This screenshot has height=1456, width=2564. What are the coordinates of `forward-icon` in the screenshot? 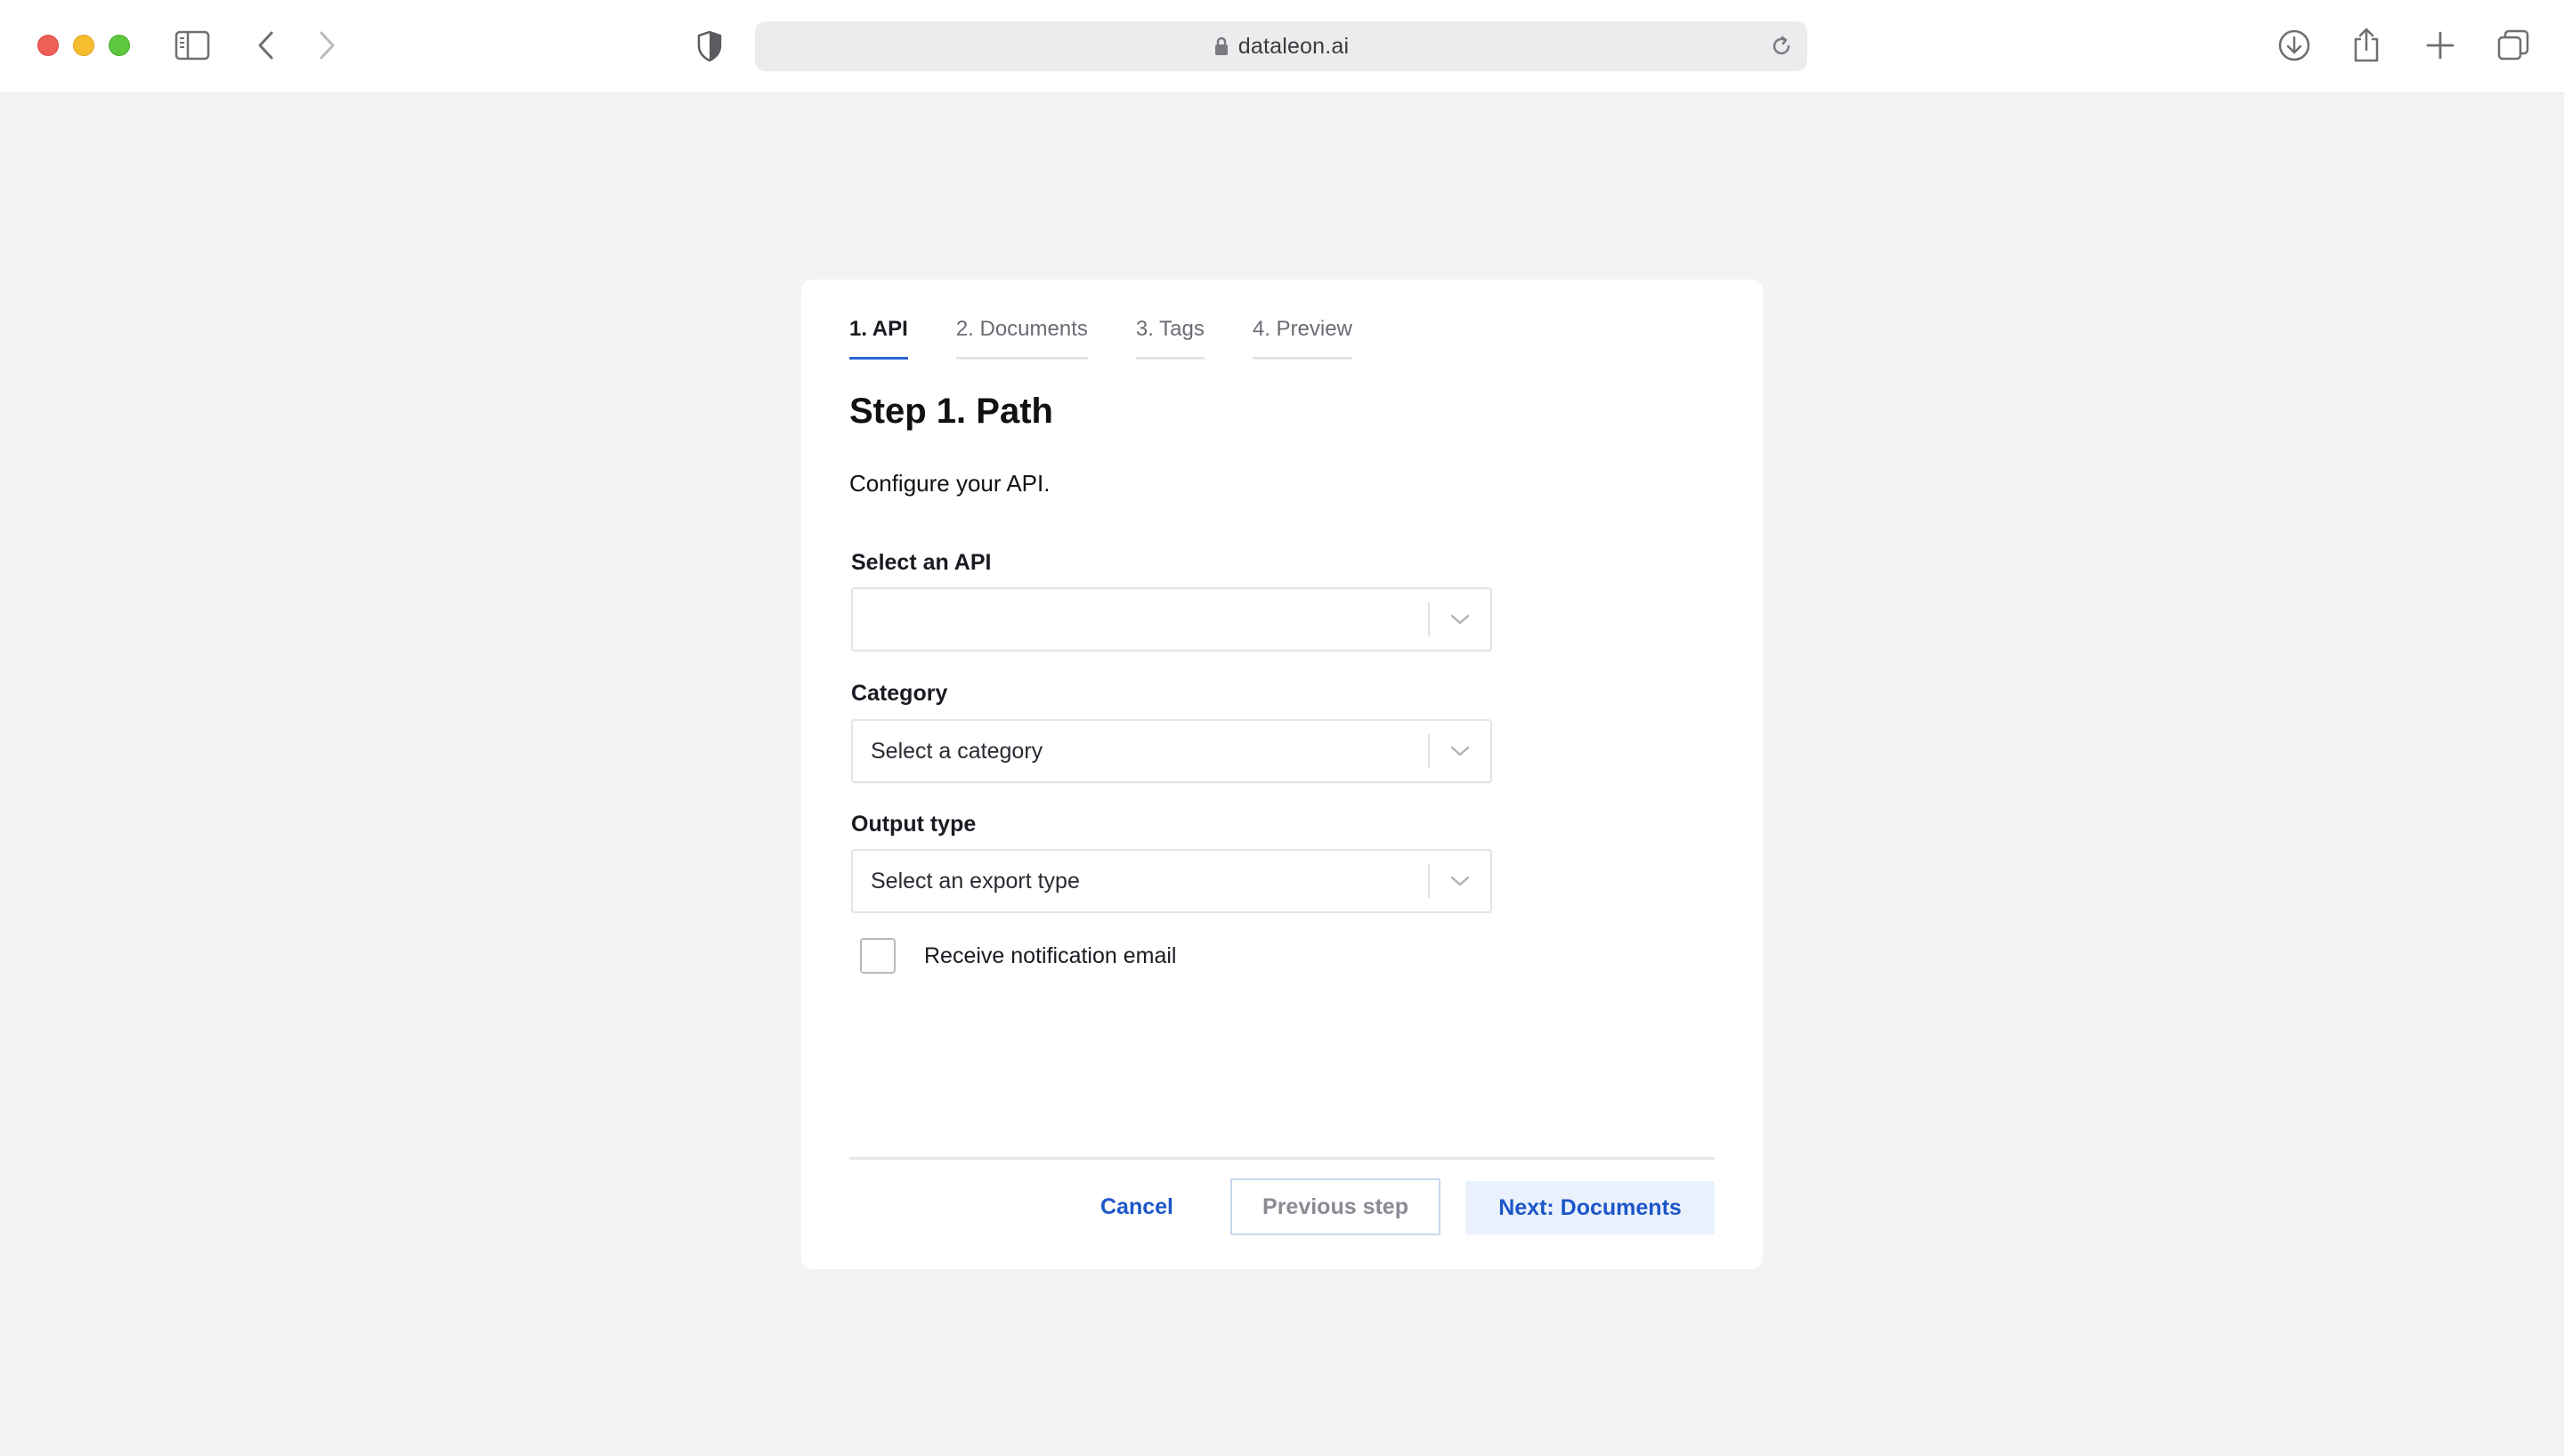 It's located at (327, 45).